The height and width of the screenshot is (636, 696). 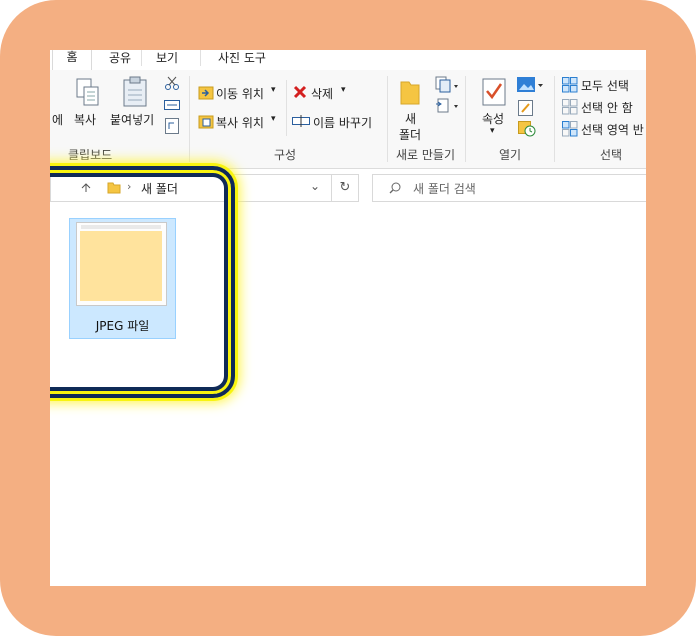 I want to click on select-all-icon, so click(x=570, y=85).